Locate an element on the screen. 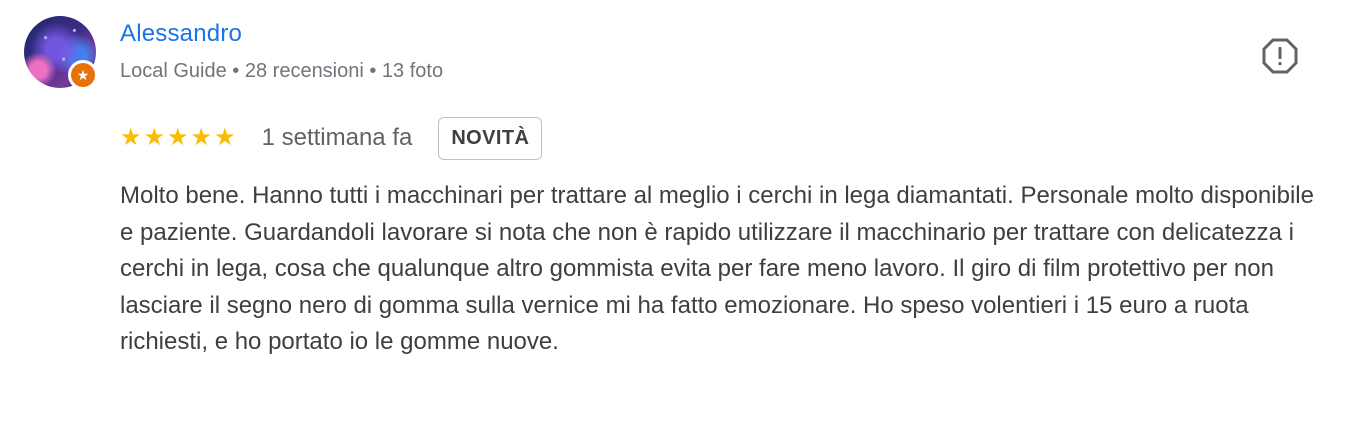 The width and height of the screenshot is (1354, 438). review-time: 1 settimana fa is located at coordinates (337, 137).